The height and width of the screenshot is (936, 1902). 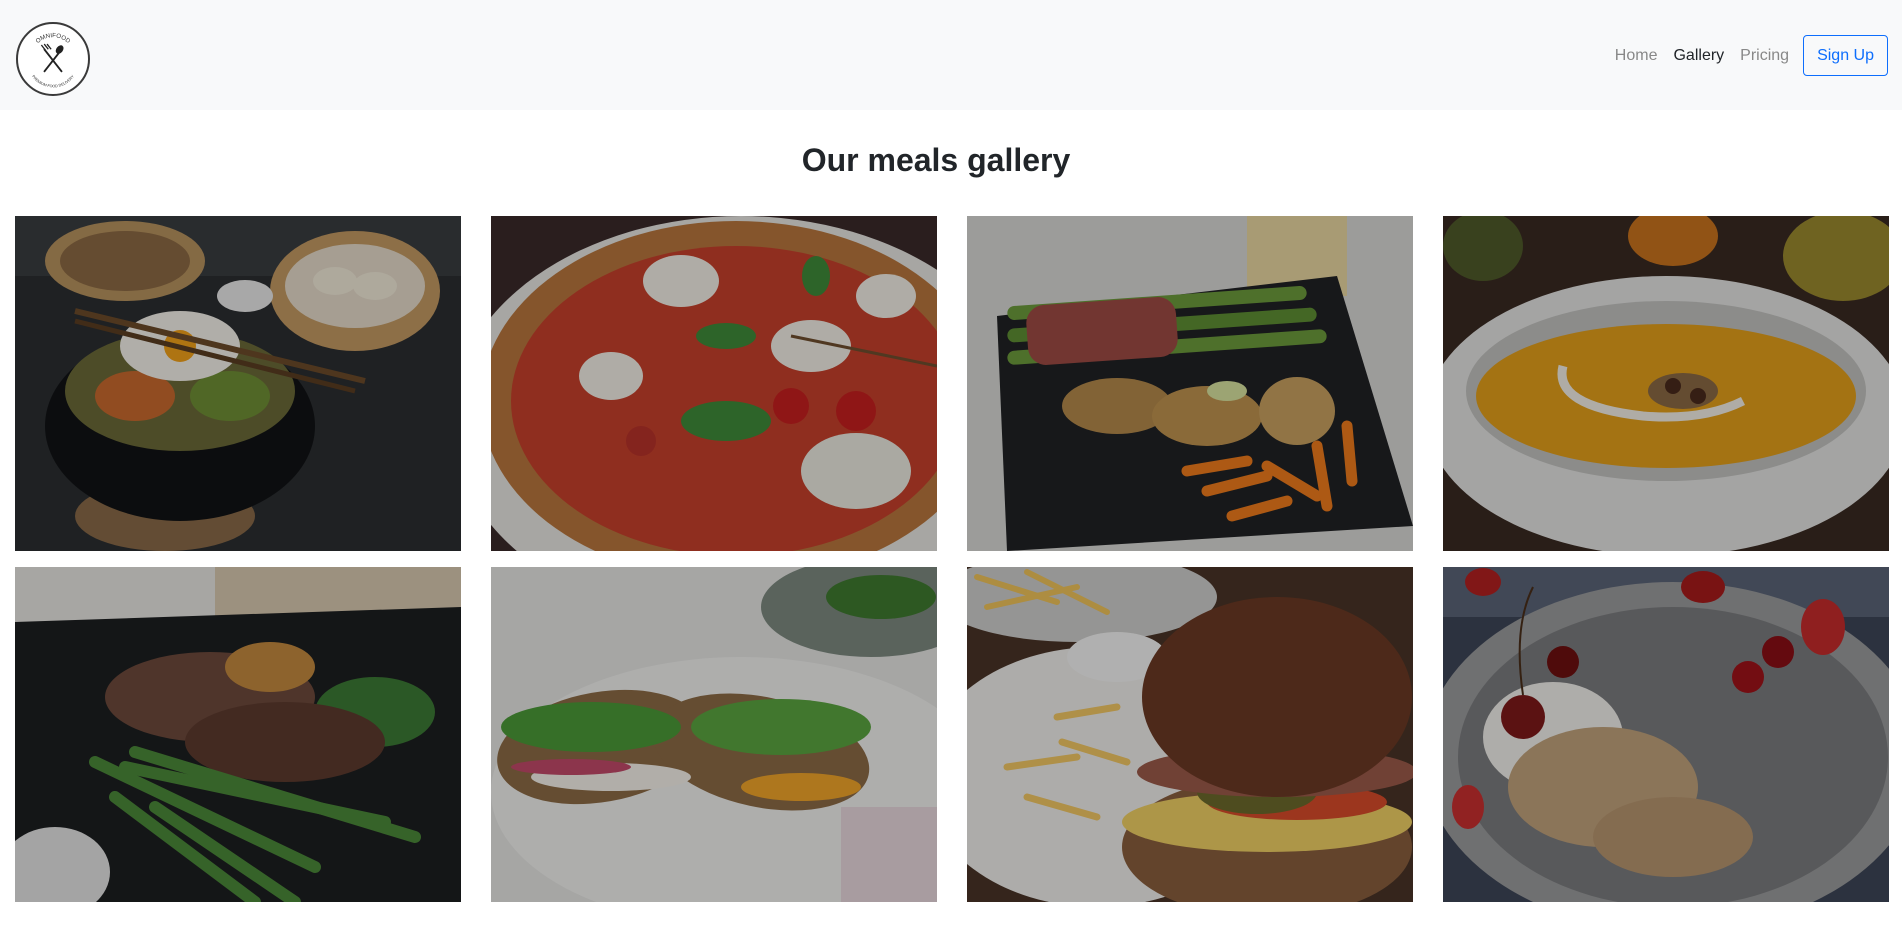 What do you see at coordinates (1190, 383) in the screenshot?
I see `chicken-asparagus-photo` at bounding box center [1190, 383].